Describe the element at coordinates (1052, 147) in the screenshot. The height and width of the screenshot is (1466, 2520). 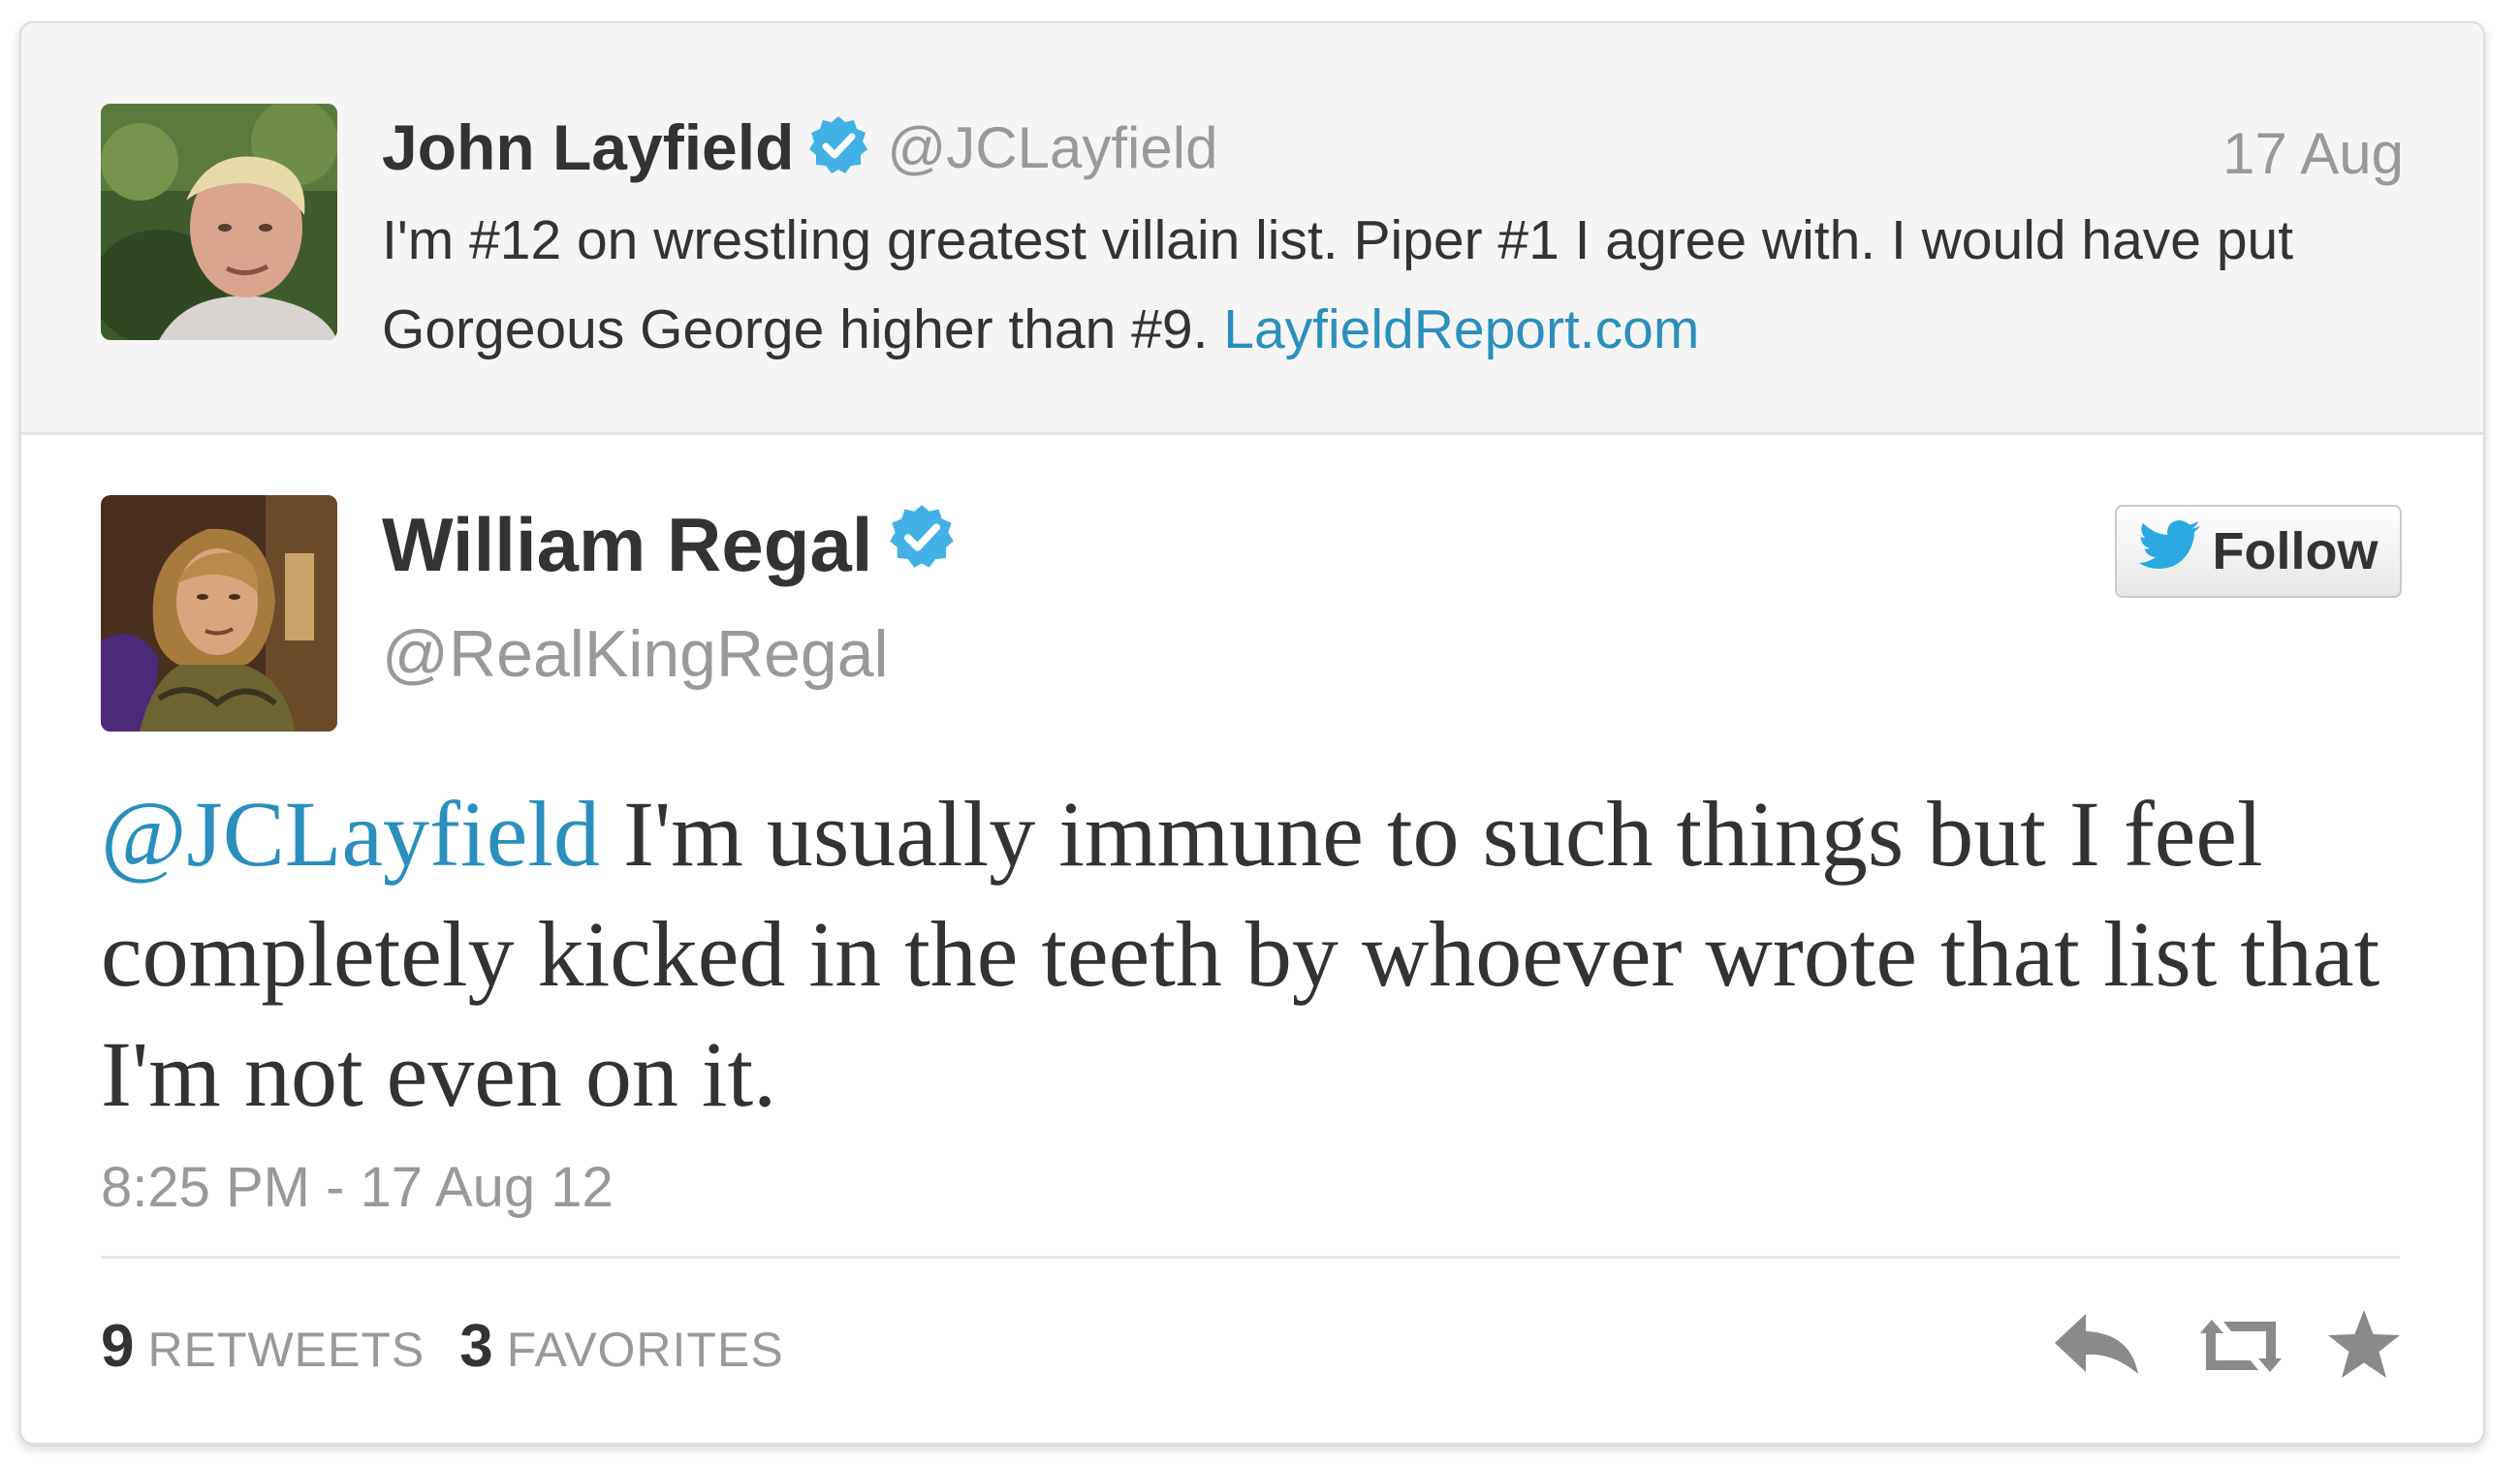
I see `parent-author-handle: @JCLayfield` at that location.